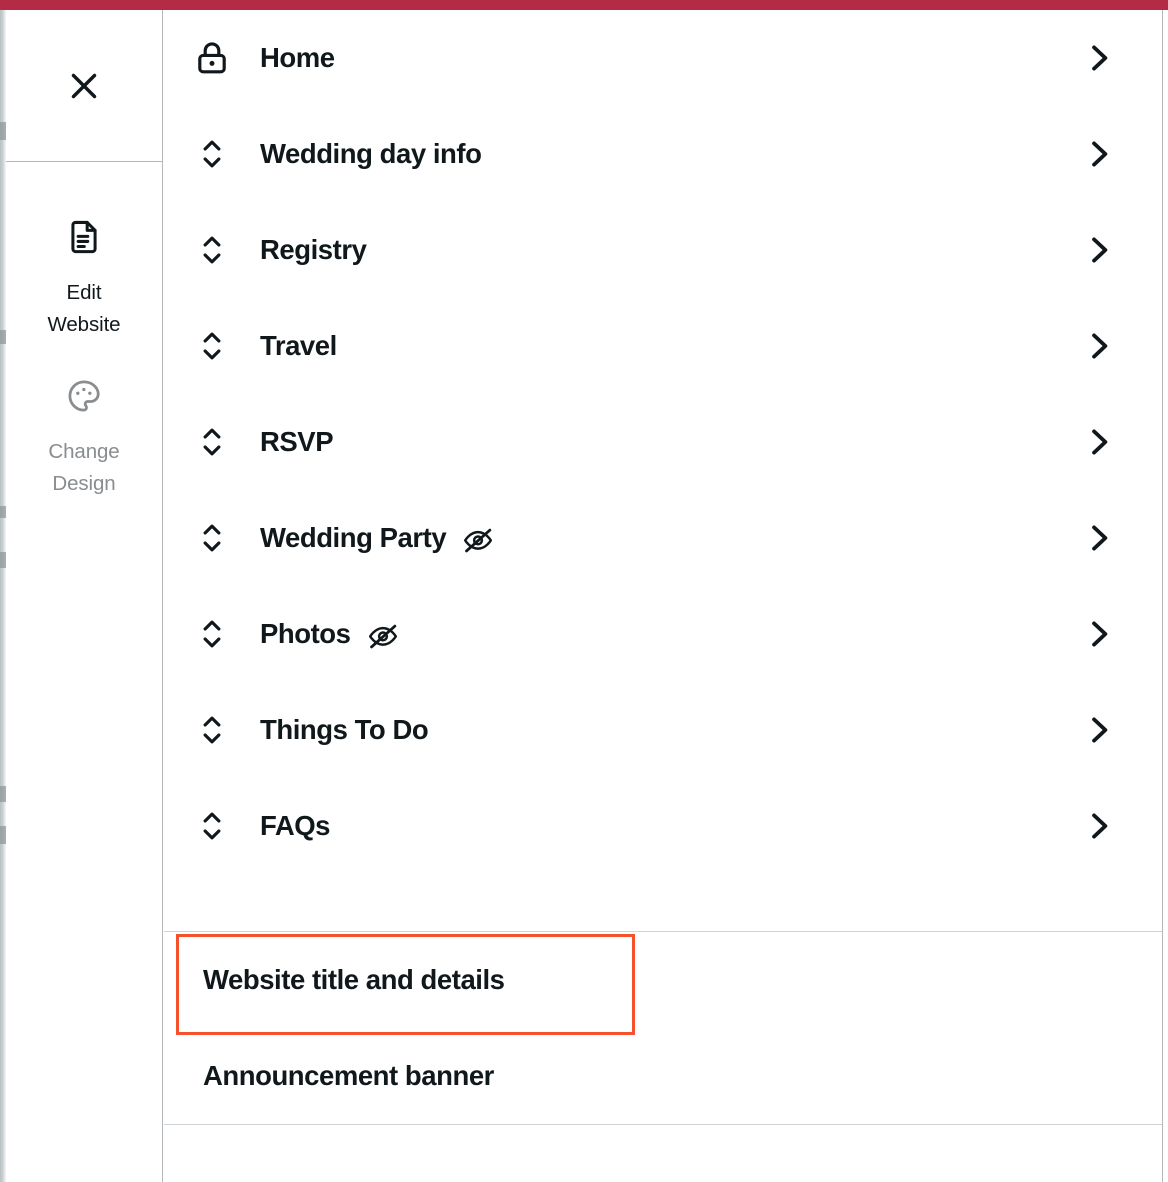 The height and width of the screenshot is (1182, 1168). I want to click on settings-footer-divider, so click(663, 1153).